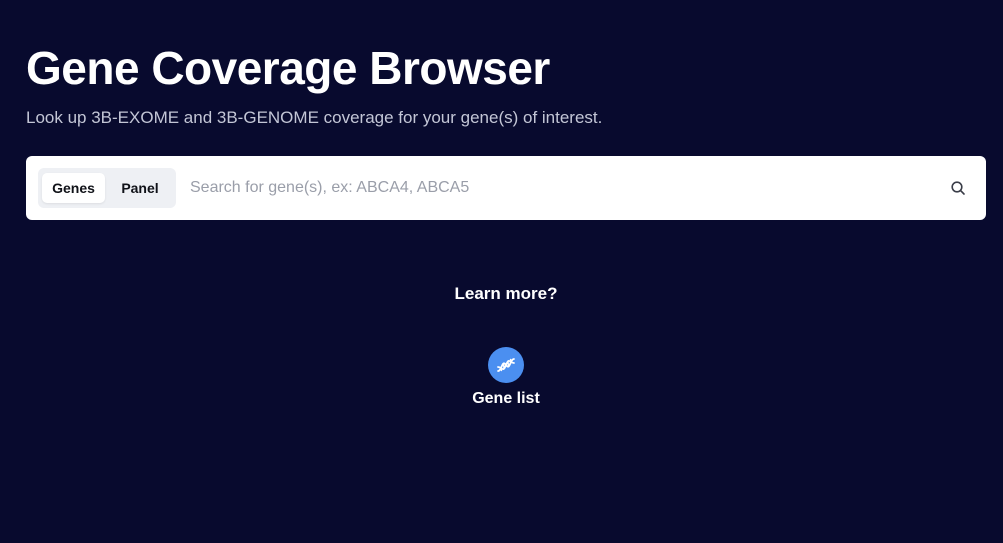 This screenshot has width=1003, height=543. Describe the element at coordinates (73, 188) in the screenshot. I see `toggle-genes: Genes` at that location.